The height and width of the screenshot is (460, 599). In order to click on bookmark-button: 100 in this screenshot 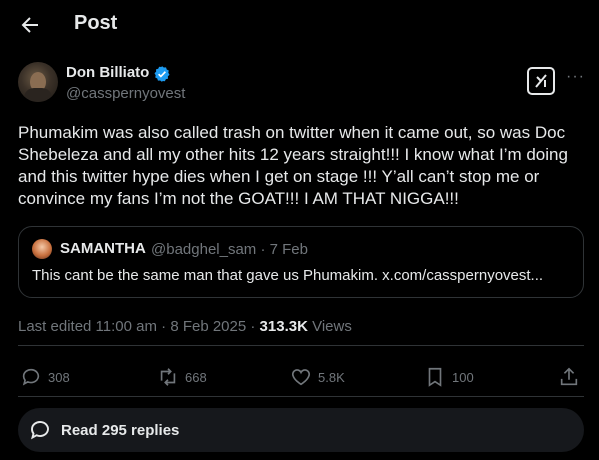, I will do `click(449, 377)`.